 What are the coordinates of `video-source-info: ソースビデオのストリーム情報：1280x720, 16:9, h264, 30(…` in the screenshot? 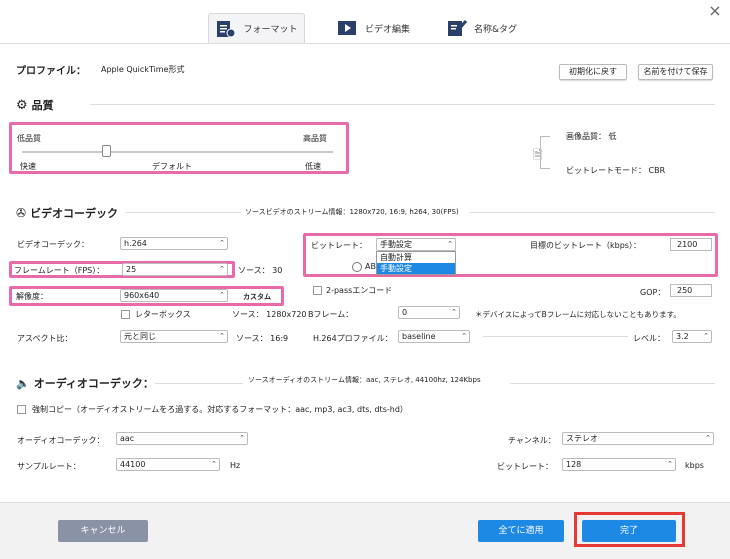 It's located at (352, 212).